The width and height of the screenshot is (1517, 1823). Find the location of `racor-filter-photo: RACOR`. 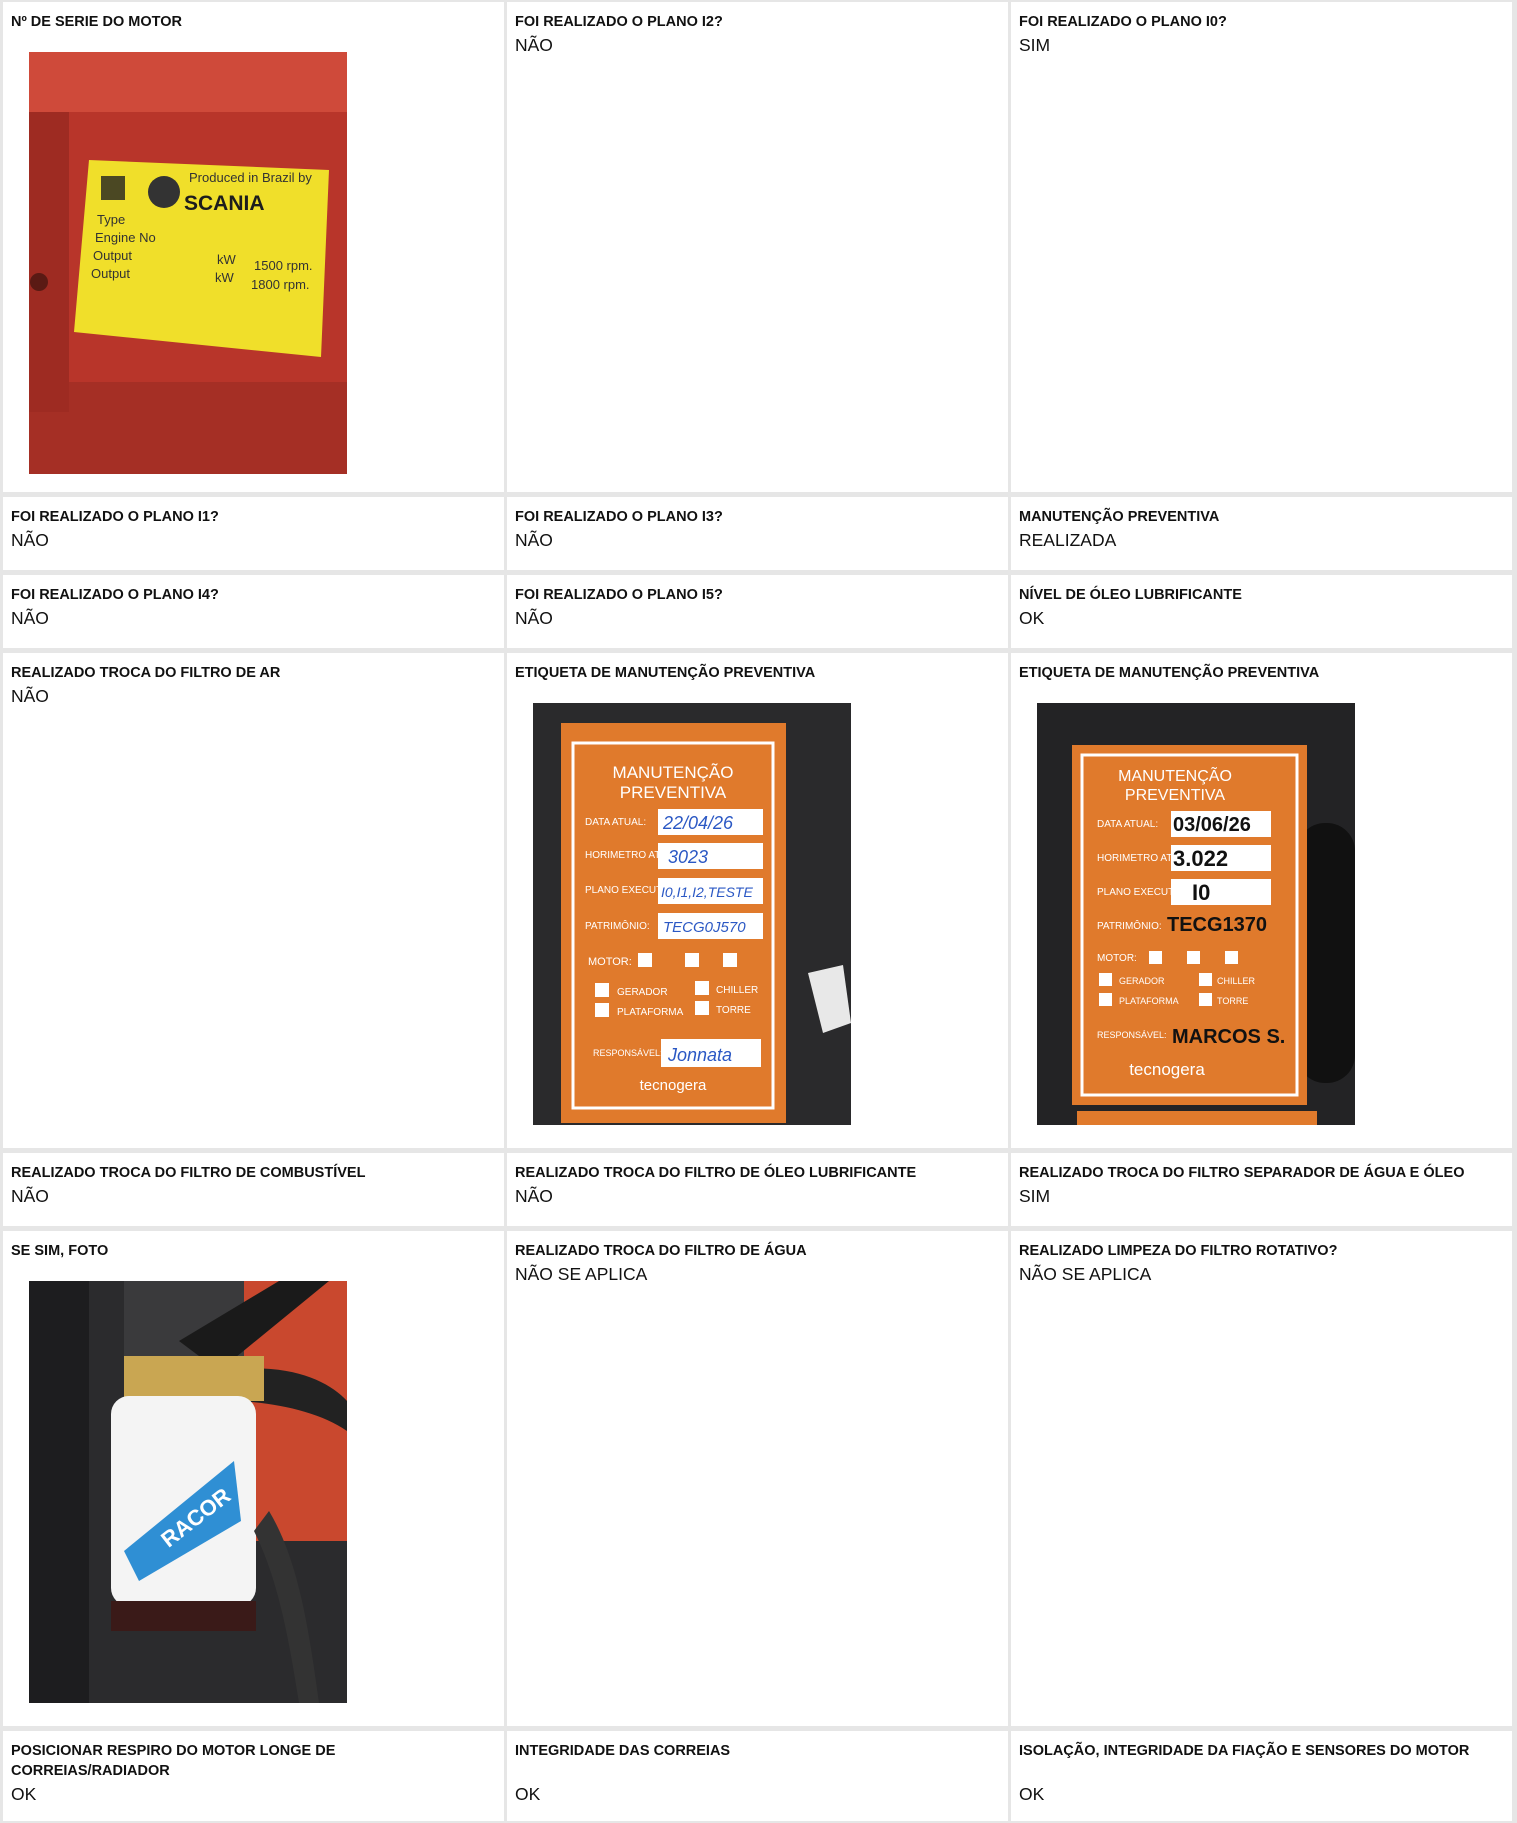

racor-filter-photo: RACOR is located at coordinates (188, 1492).